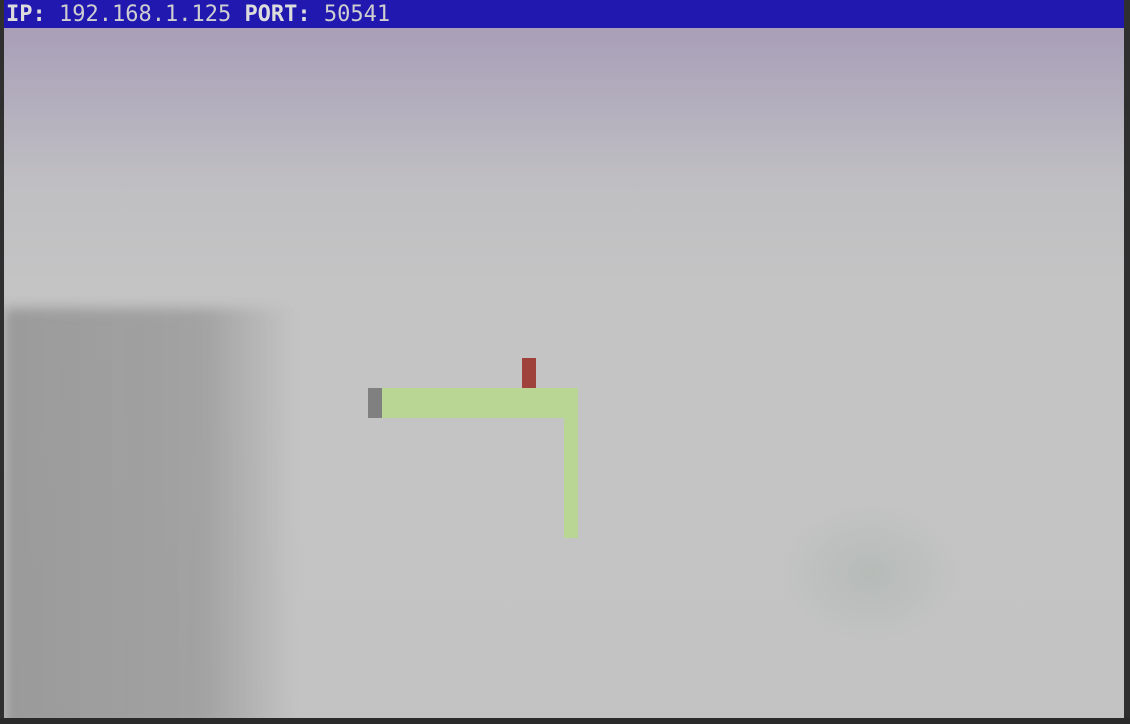  Describe the element at coordinates (357, 14) in the screenshot. I see `port-value: 50541` at that location.